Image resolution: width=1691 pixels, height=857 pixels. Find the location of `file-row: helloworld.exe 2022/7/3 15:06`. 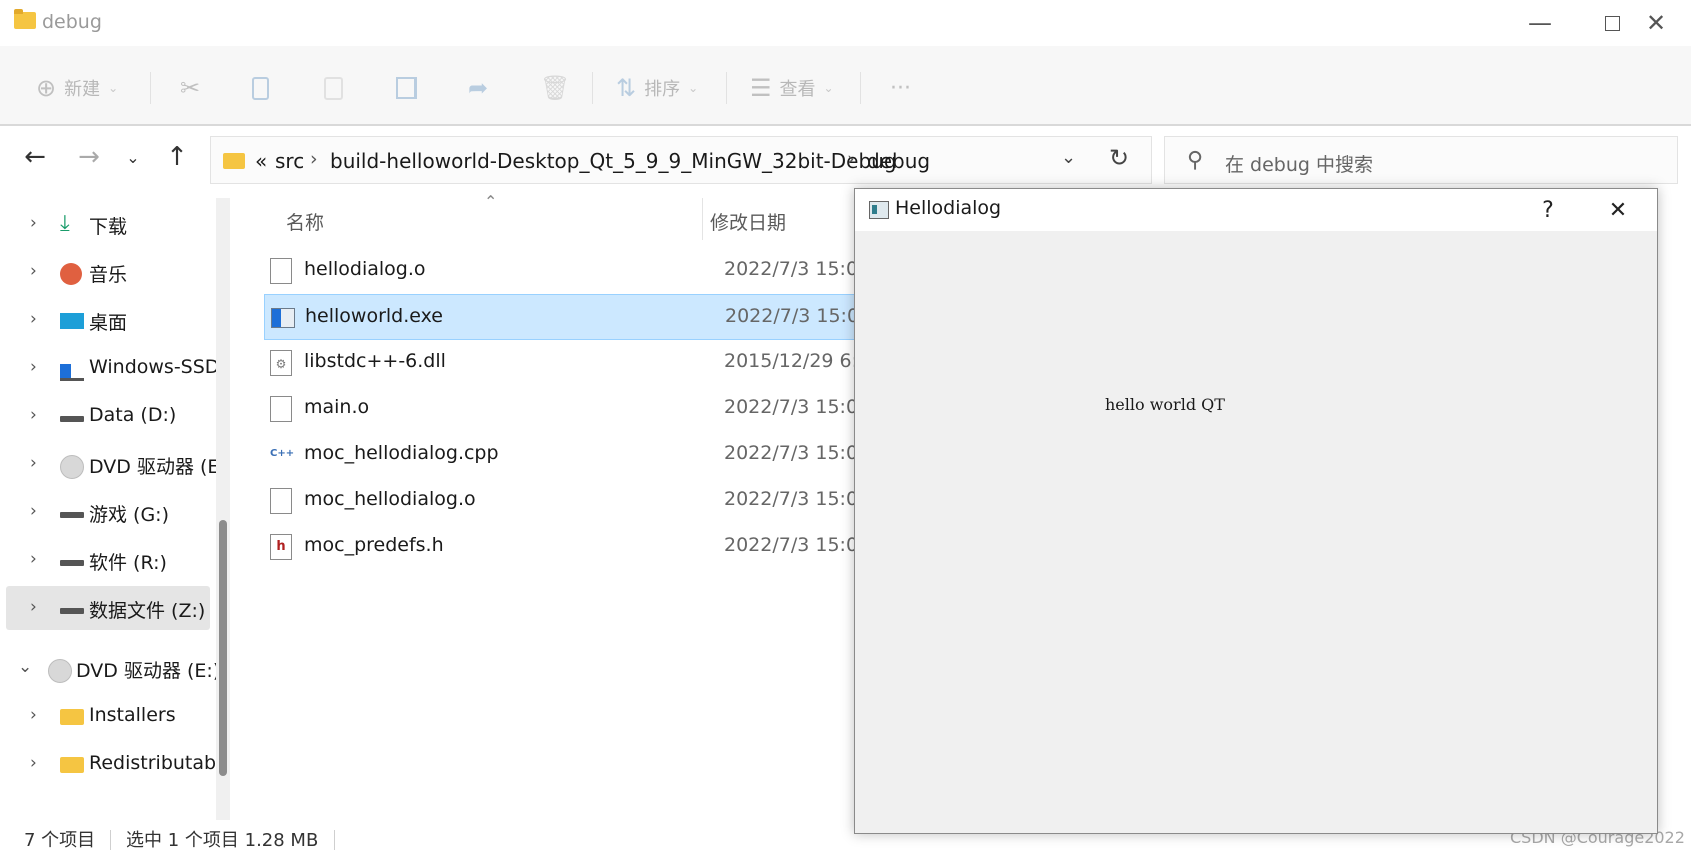

file-row: helloworld.exe 2022/7/3 15:06 is located at coordinates (567, 317).